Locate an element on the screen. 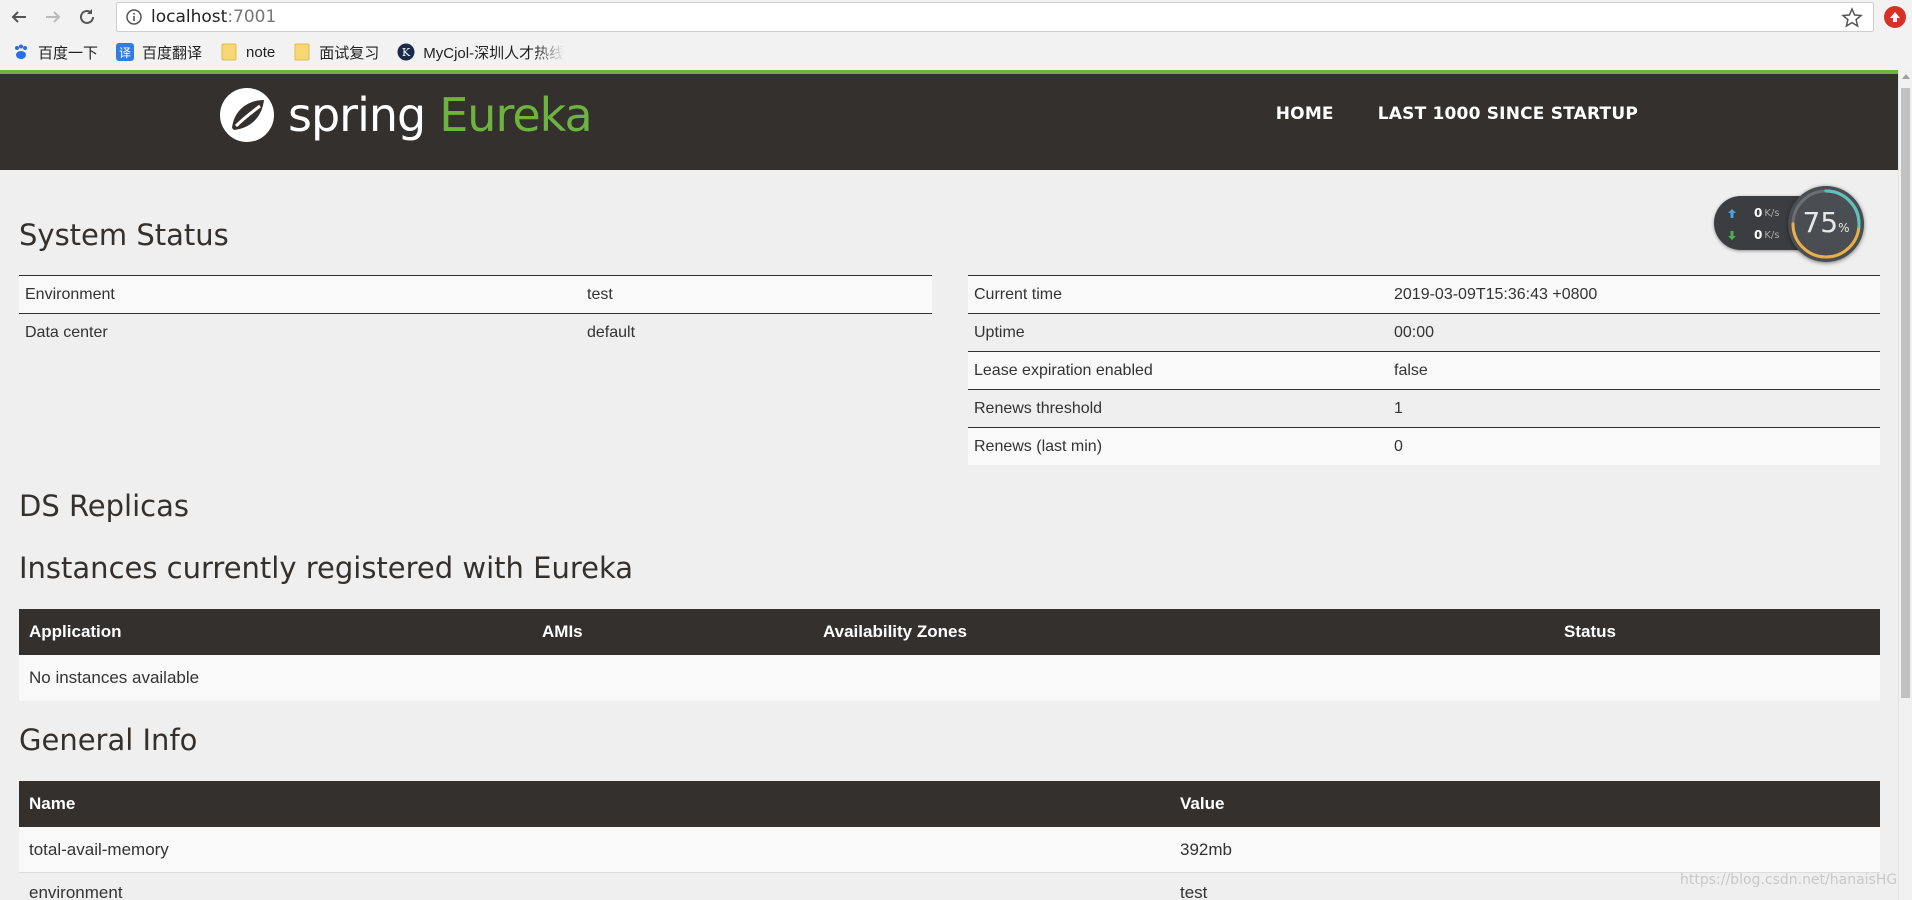 This screenshot has width=1912, height=900. nav-home-link: HOME is located at coordinates (1305, 114).